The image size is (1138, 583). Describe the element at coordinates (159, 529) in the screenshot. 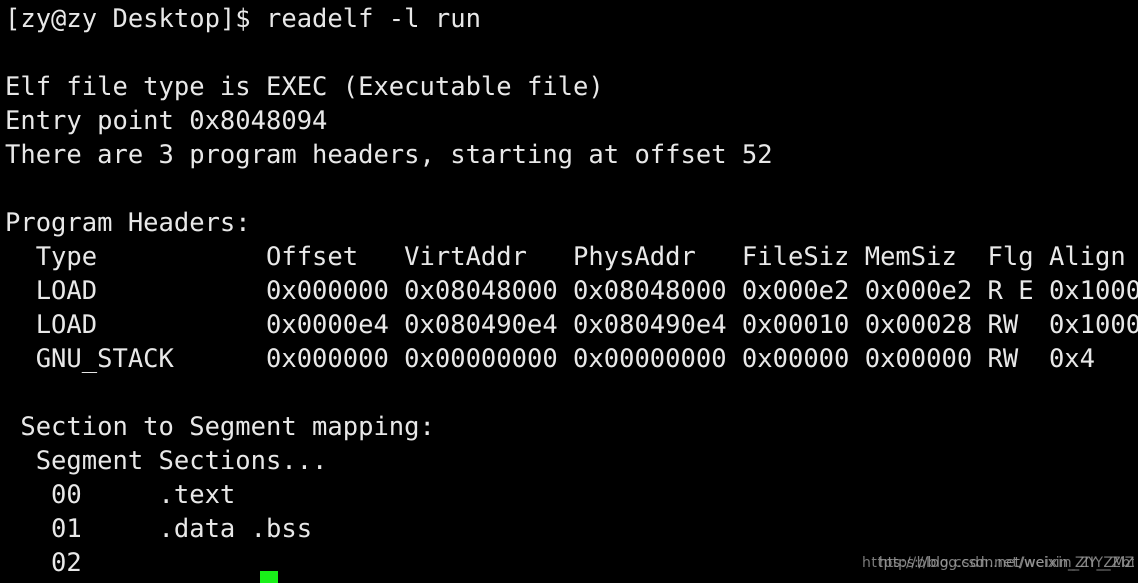

I see `section-mapping-row: 01 .data .bss` at that location.